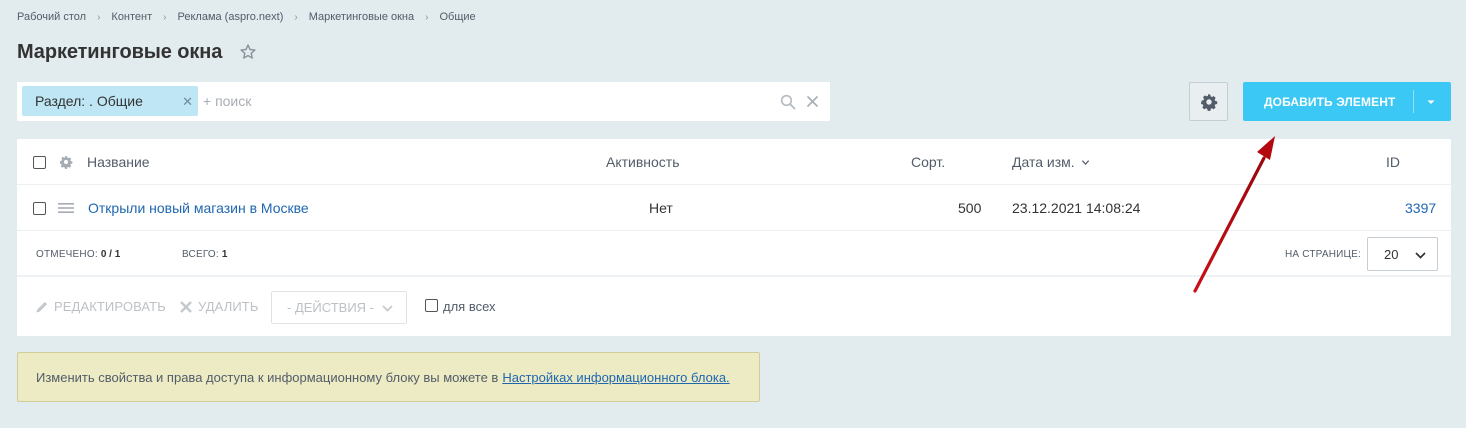 Image resolution: width=1466 pixels, height=428 pixels. I want to click on group-actions-select-value: - ДЕЙСТВИЯ -, so click(331, 307).